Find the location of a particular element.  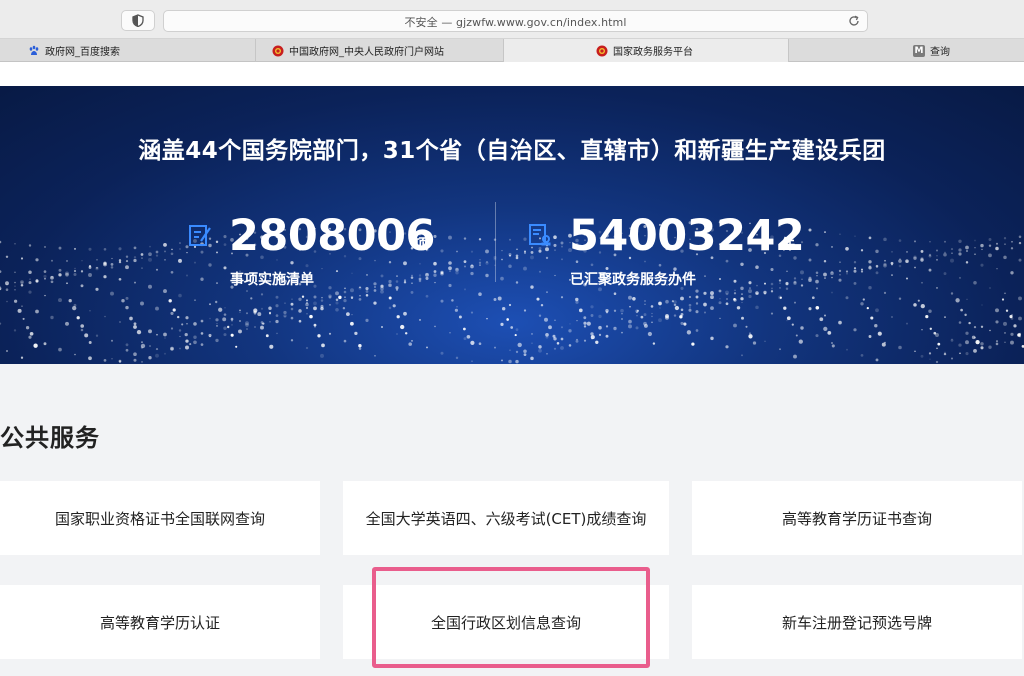

address-bar: 不安全 — gjzwfw.www.gov.cn/index.html is located at coordinates (515, 21).